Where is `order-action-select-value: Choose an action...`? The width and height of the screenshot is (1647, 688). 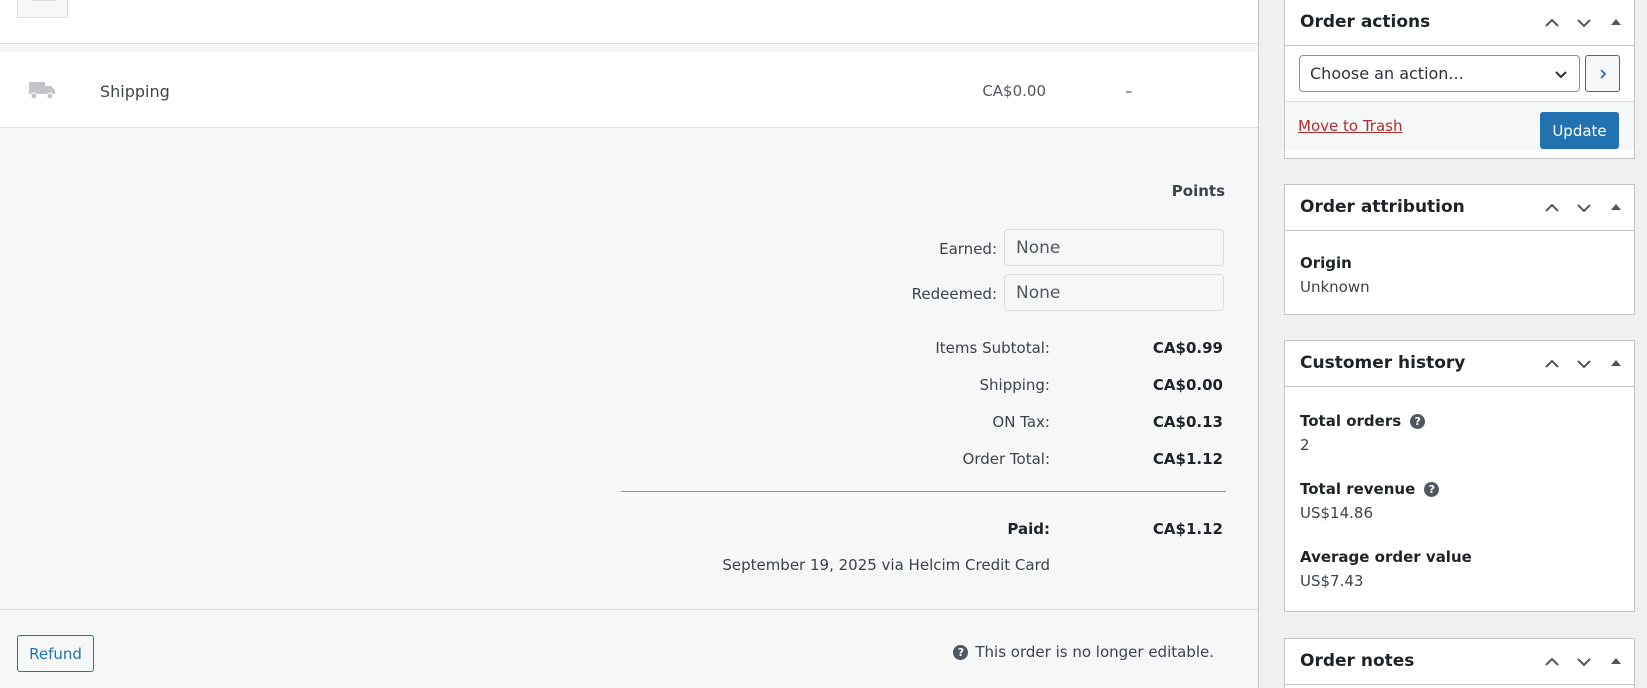
order-action-select-value: Choose an action... is located at coordinates (1387, 73).